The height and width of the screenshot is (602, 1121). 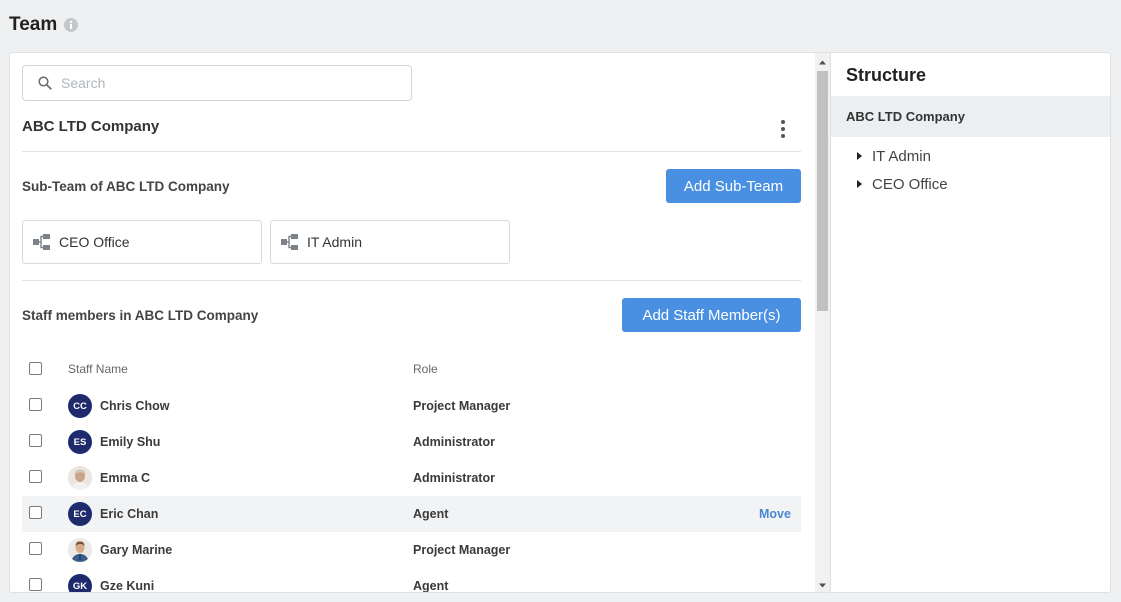 What do you see at coordinates (221, 83) in the screenshot?
I see `search-input` at bounding box center [221, 83].